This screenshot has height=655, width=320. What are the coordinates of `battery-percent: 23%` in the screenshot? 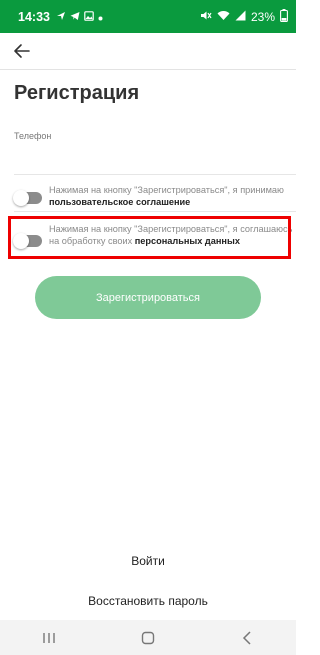 It's located at (262, 16).